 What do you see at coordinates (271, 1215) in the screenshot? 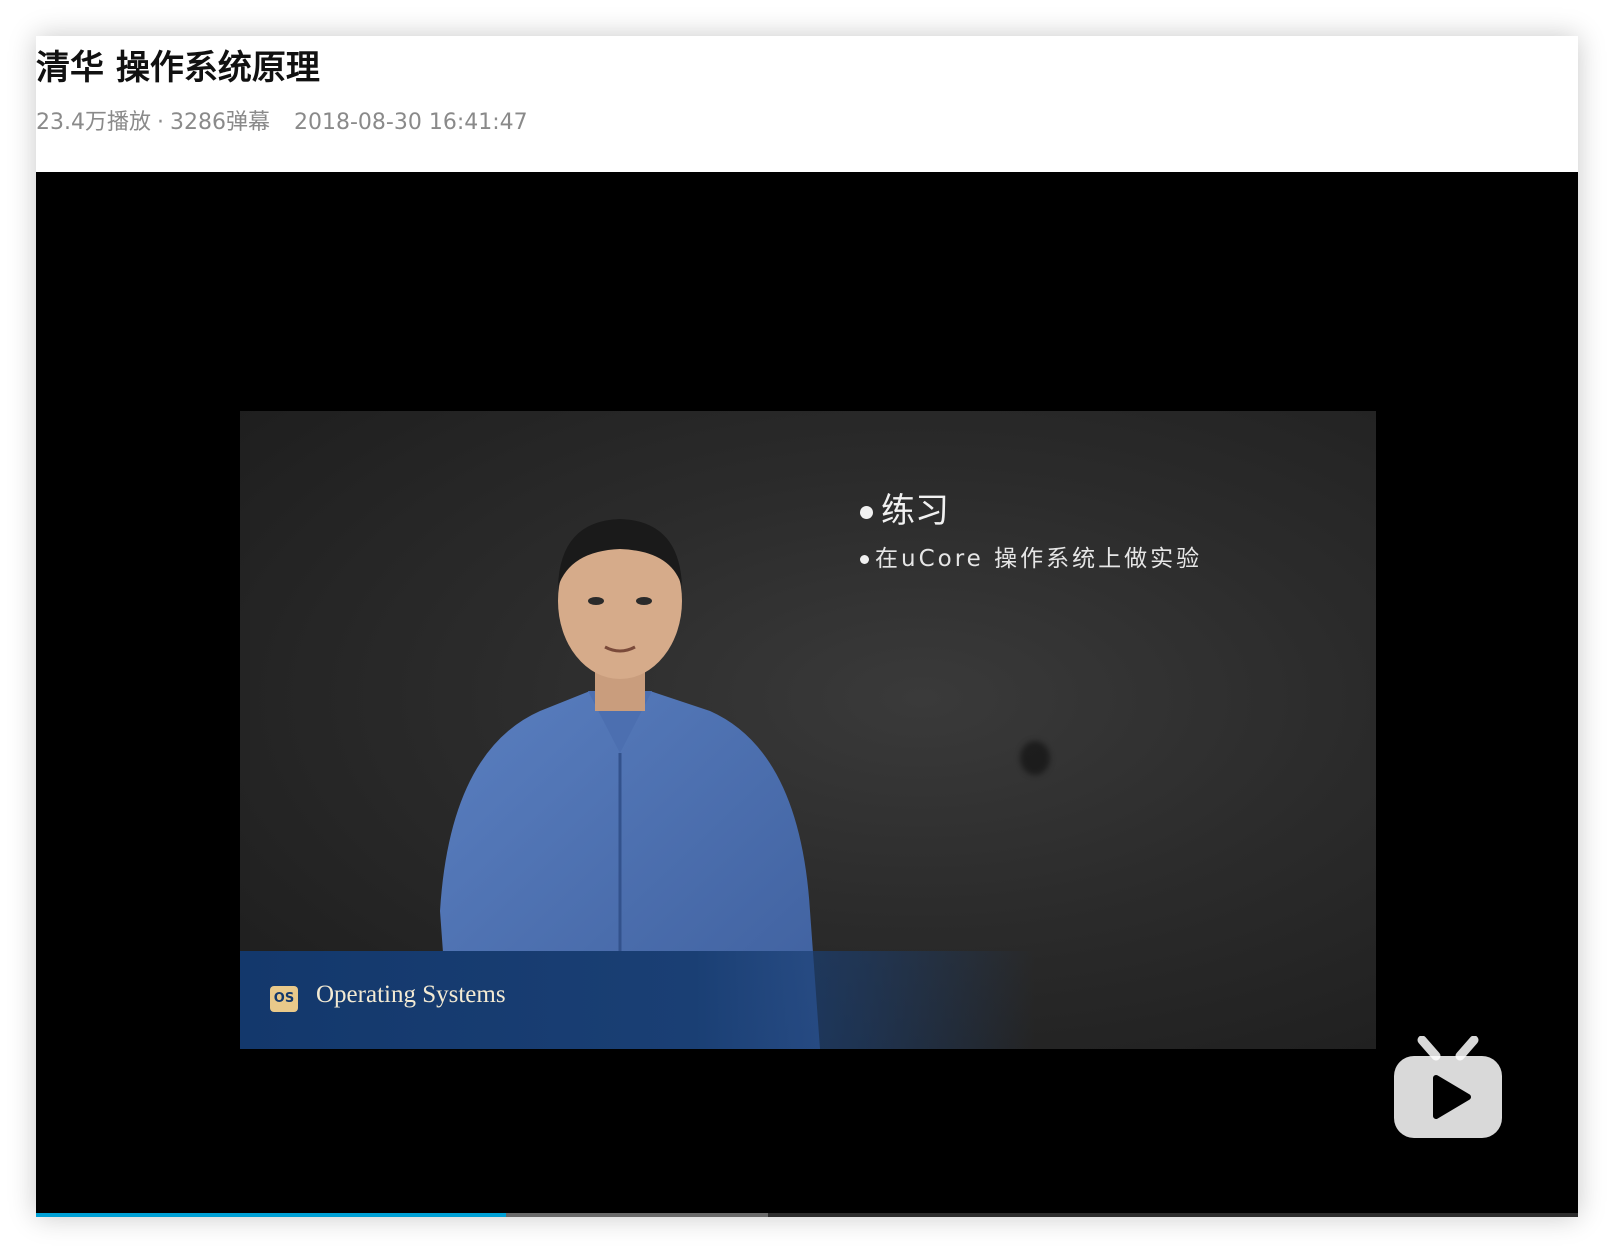
I see `progress-played` at bounding box center [271, 1215].